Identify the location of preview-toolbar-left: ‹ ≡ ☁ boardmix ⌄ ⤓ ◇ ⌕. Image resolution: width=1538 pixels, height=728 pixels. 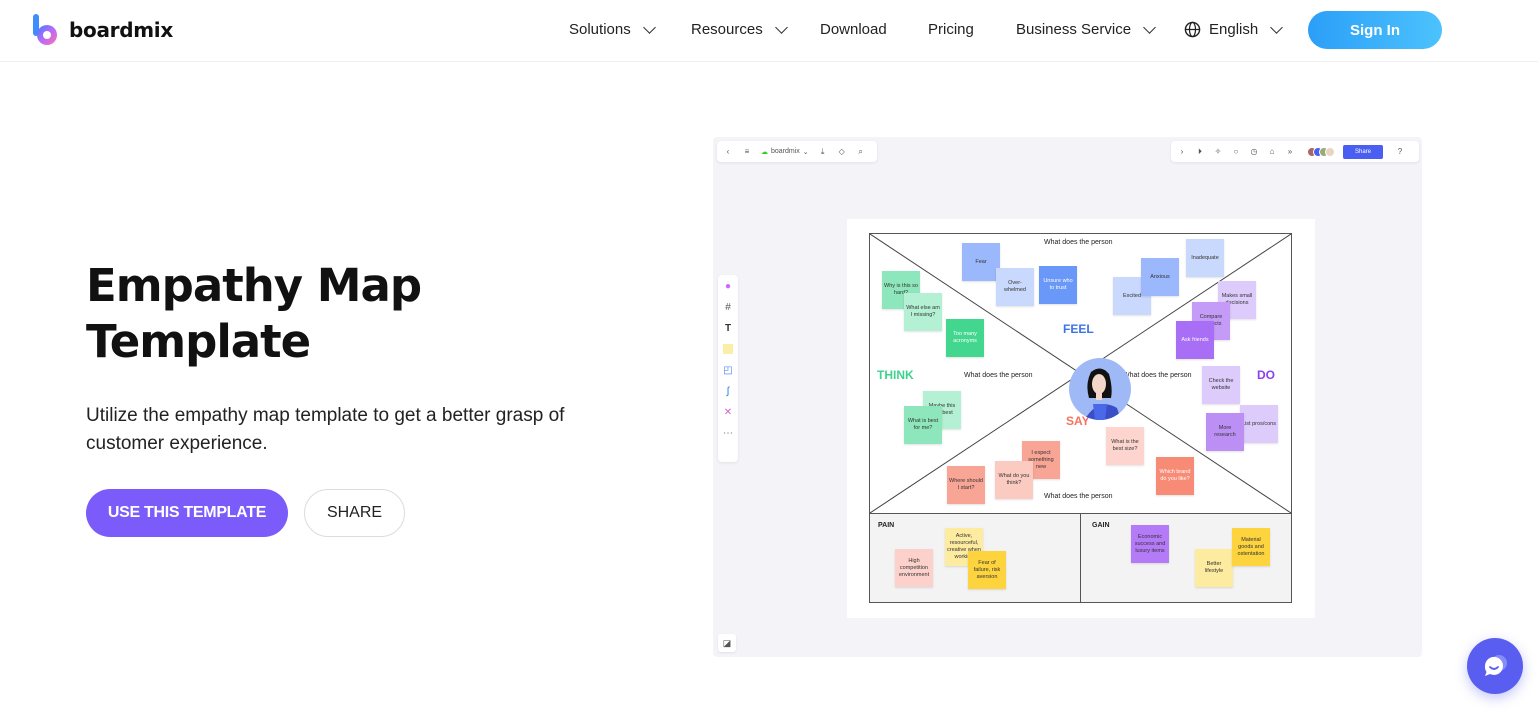
(797, 151).